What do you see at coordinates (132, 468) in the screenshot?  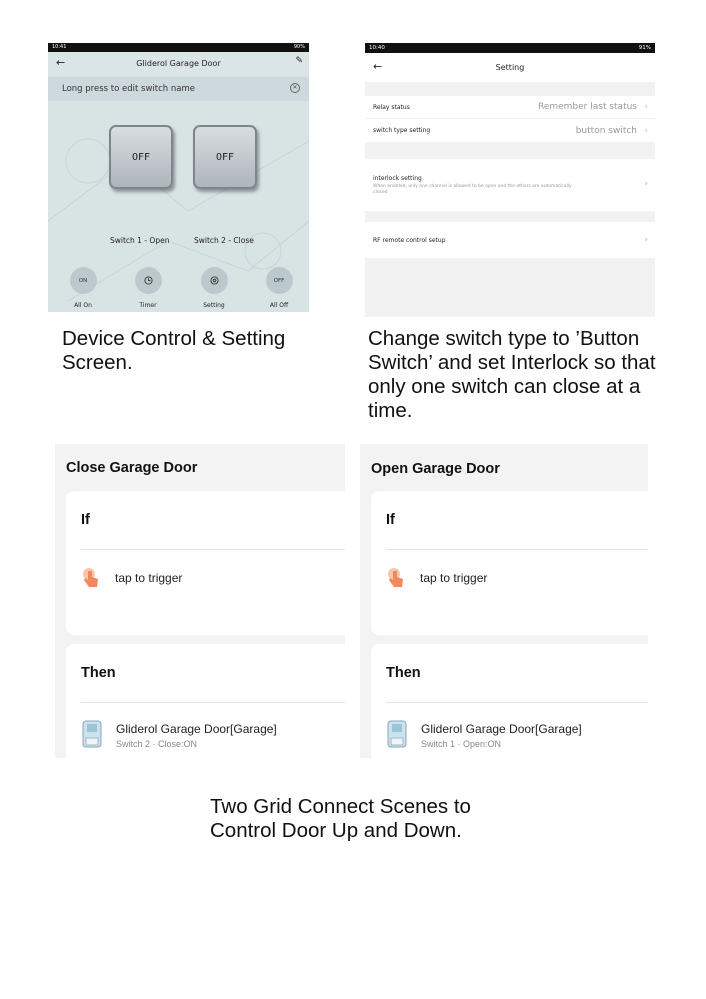 I see `scene-title: Close Garage Door` at bounding box center [132, 468].